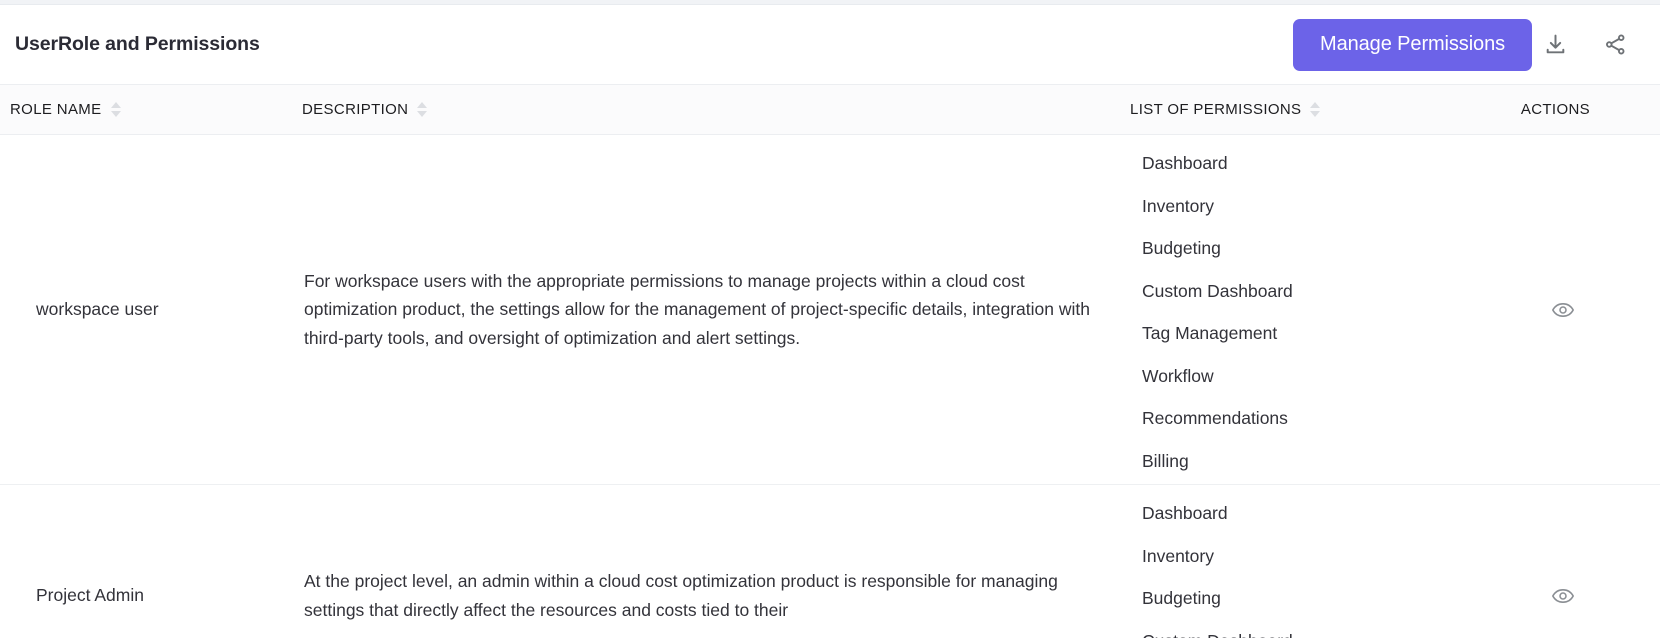 The height and width of the screenshot is (638, 1660). Describe the element at coordinates (1215, 418) in the screenshot. I see `permission-item: Recommendations` at that location.